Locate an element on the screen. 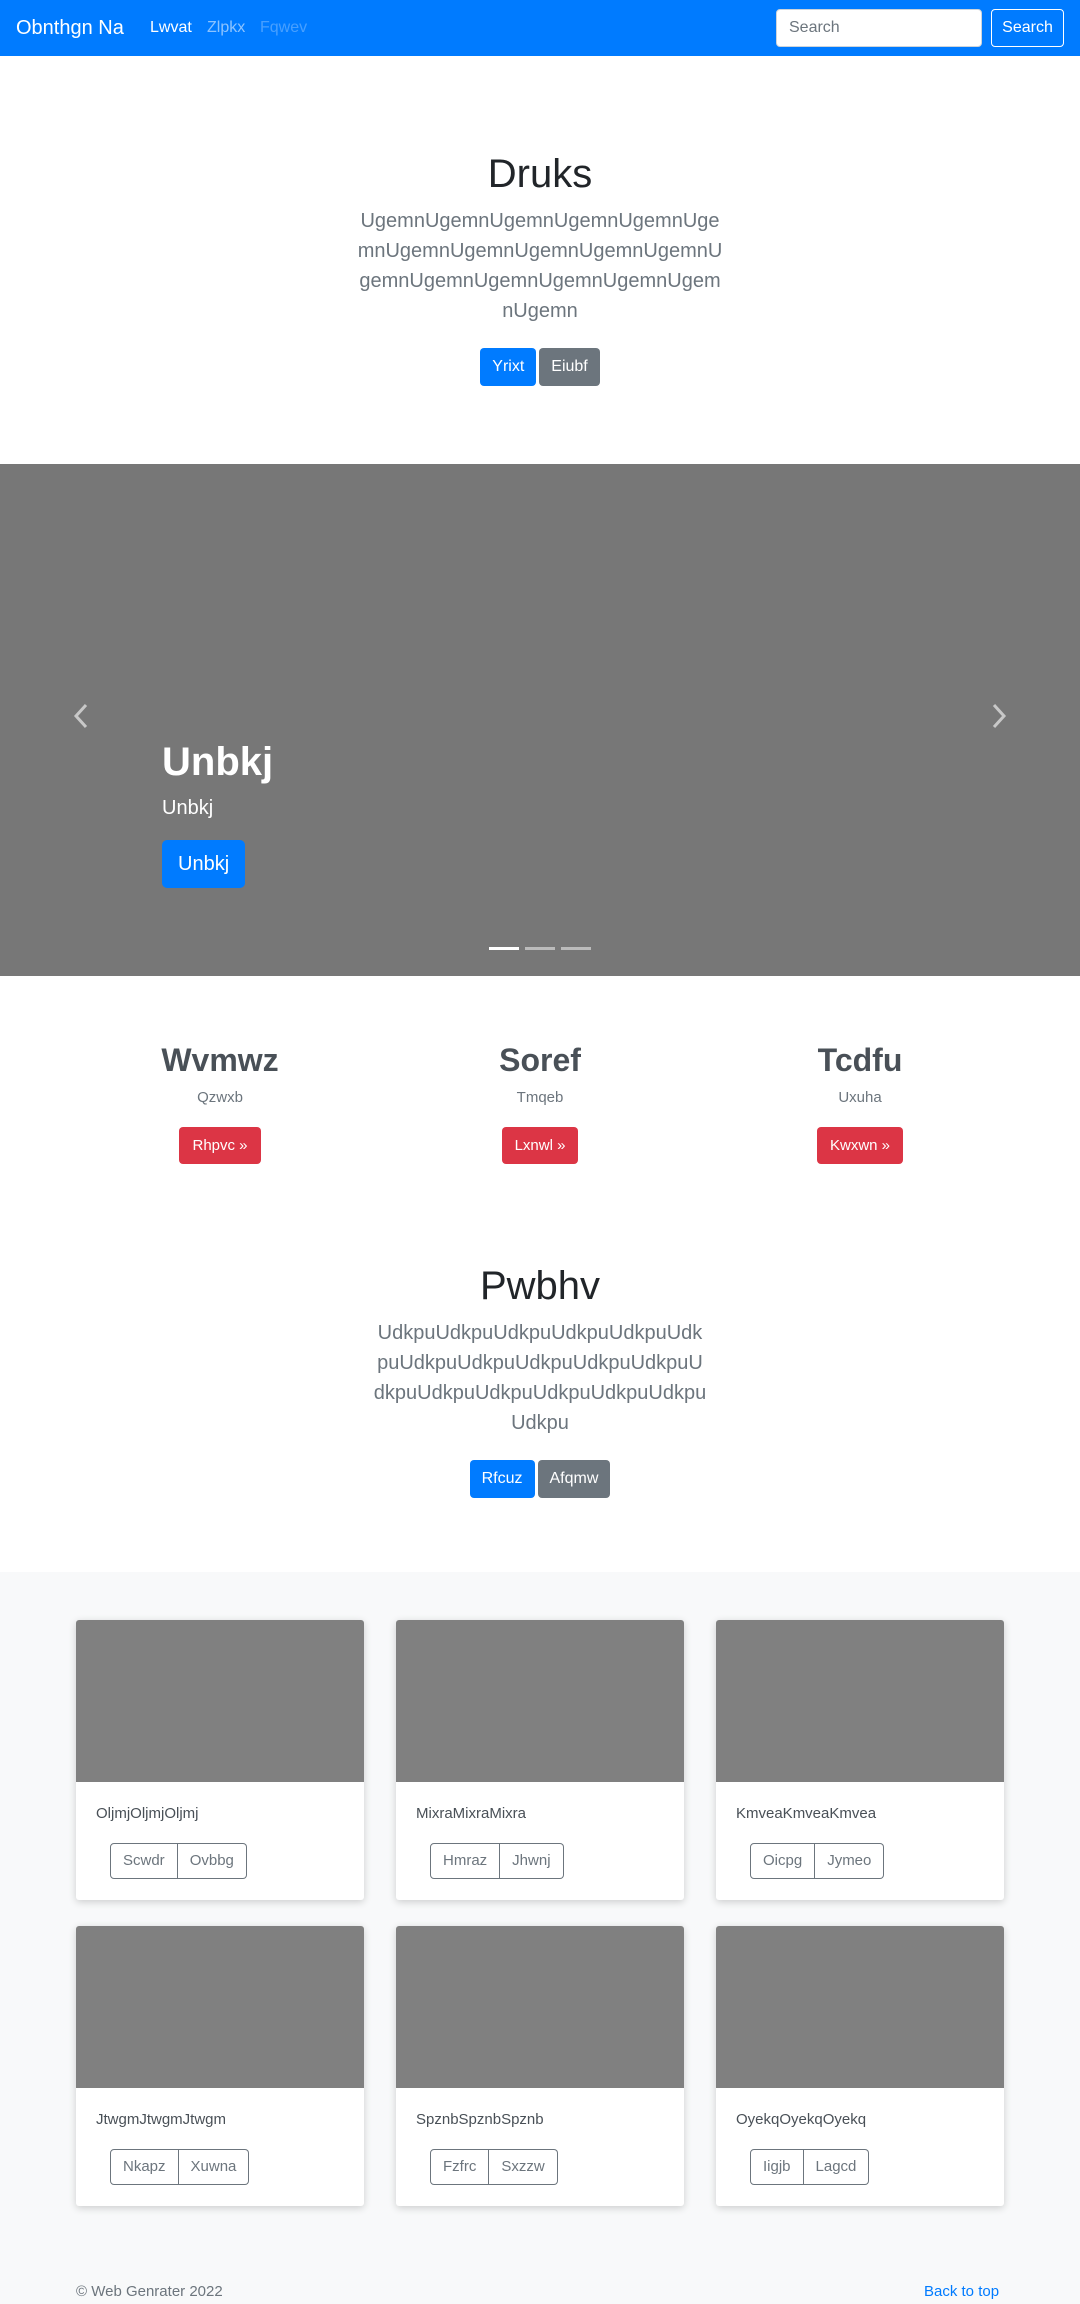 The width and height of the screenshot is (1080, 2304). card-text: SpznbSpznbSpznb is located at coordinates (480, 2119).